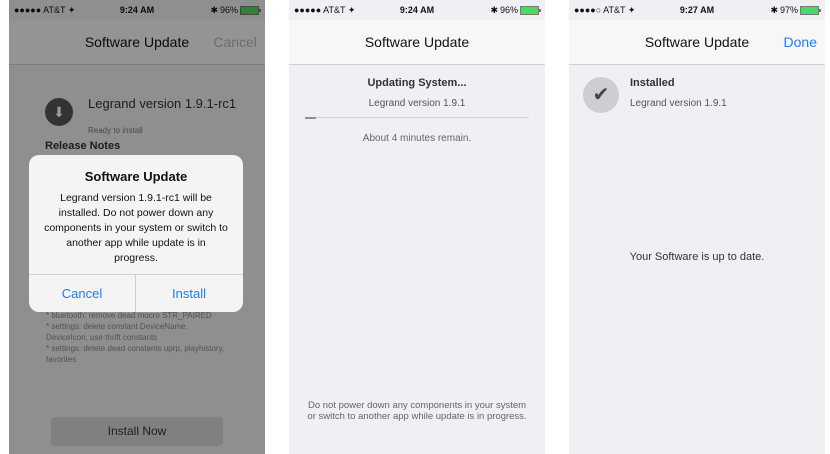  I want to click on status-bar: ●●●●● AT&T ✦ 9:24 AM ✱ 96%, so click(417, 10).